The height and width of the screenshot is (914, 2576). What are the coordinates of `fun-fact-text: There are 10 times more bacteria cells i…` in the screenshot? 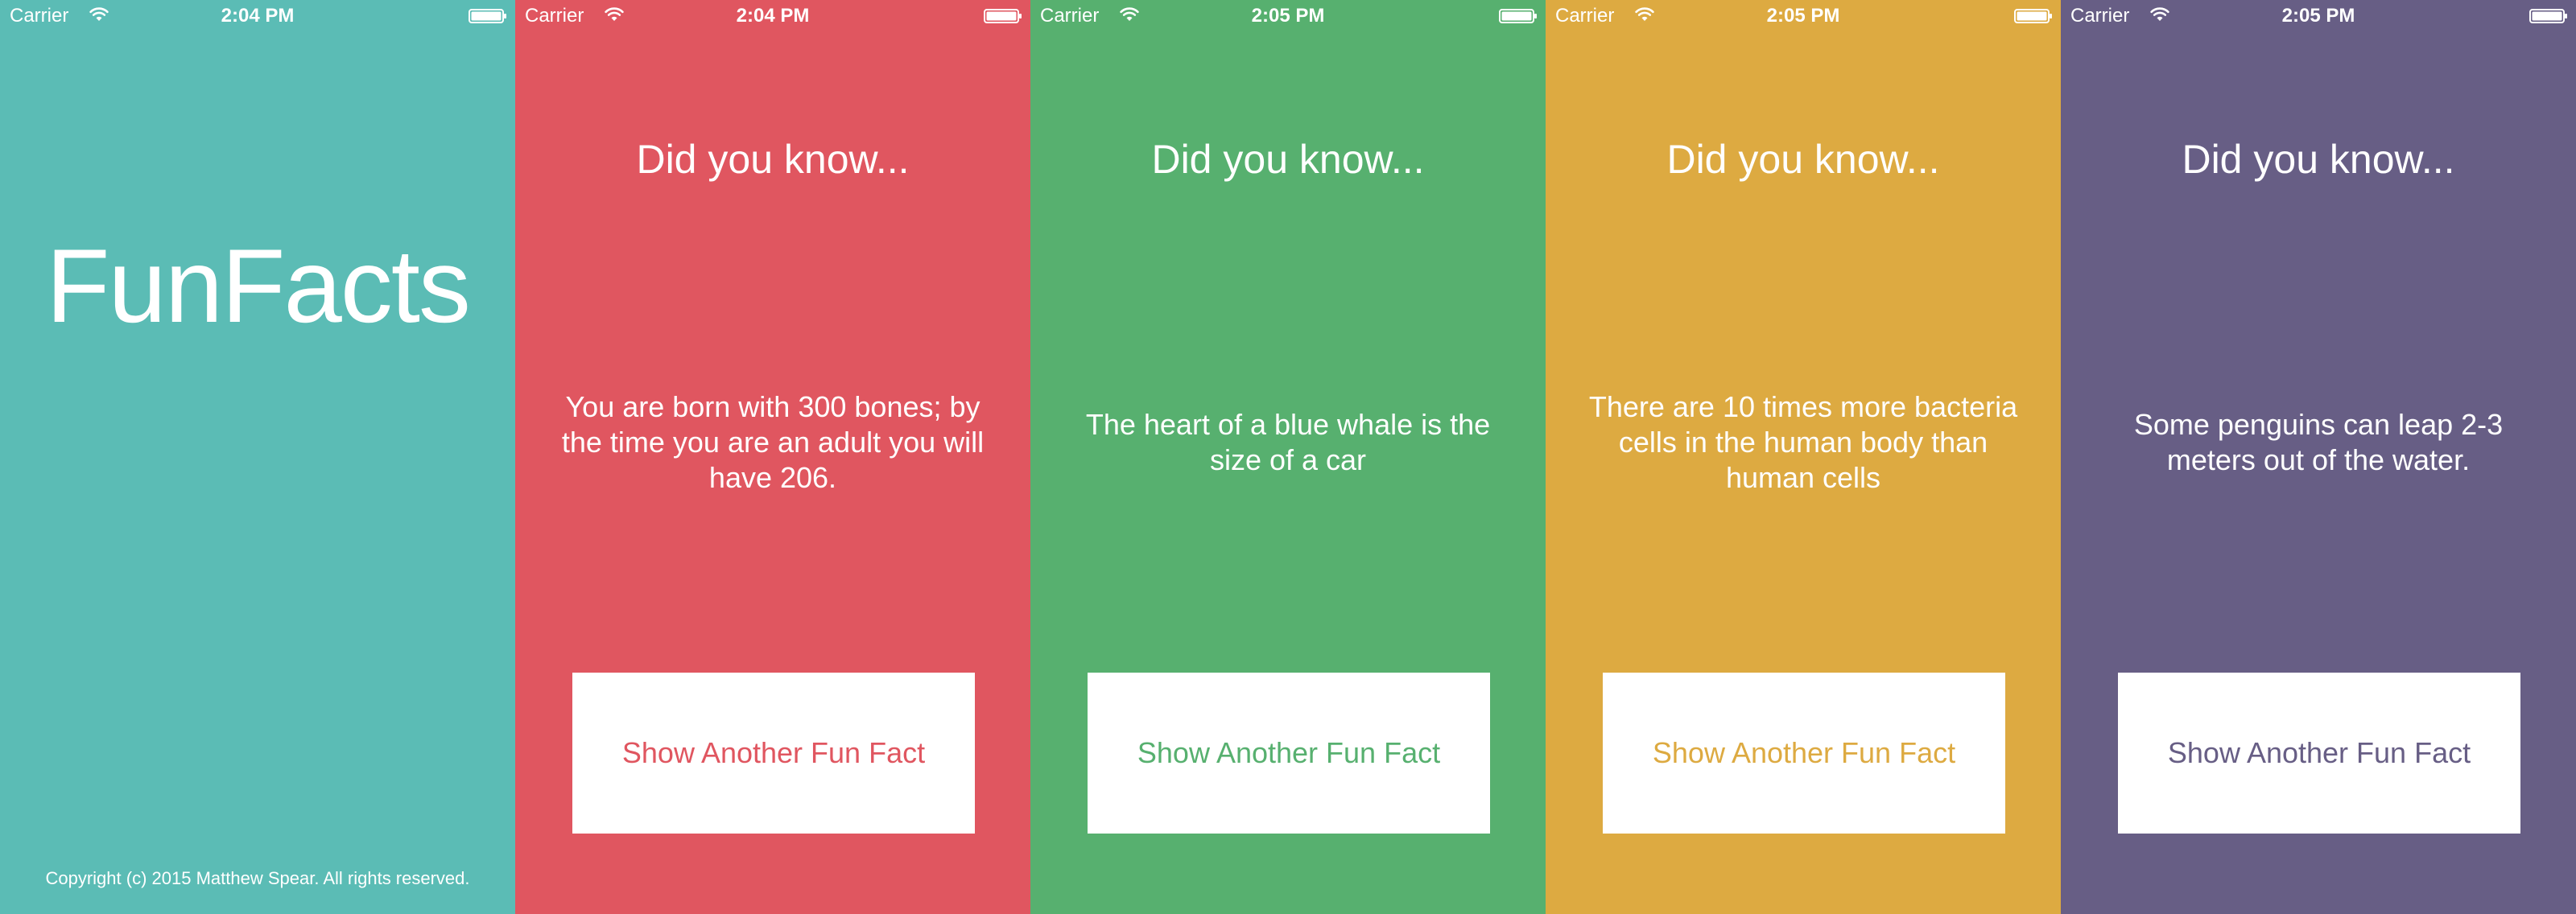 It's located at (1803, 442).